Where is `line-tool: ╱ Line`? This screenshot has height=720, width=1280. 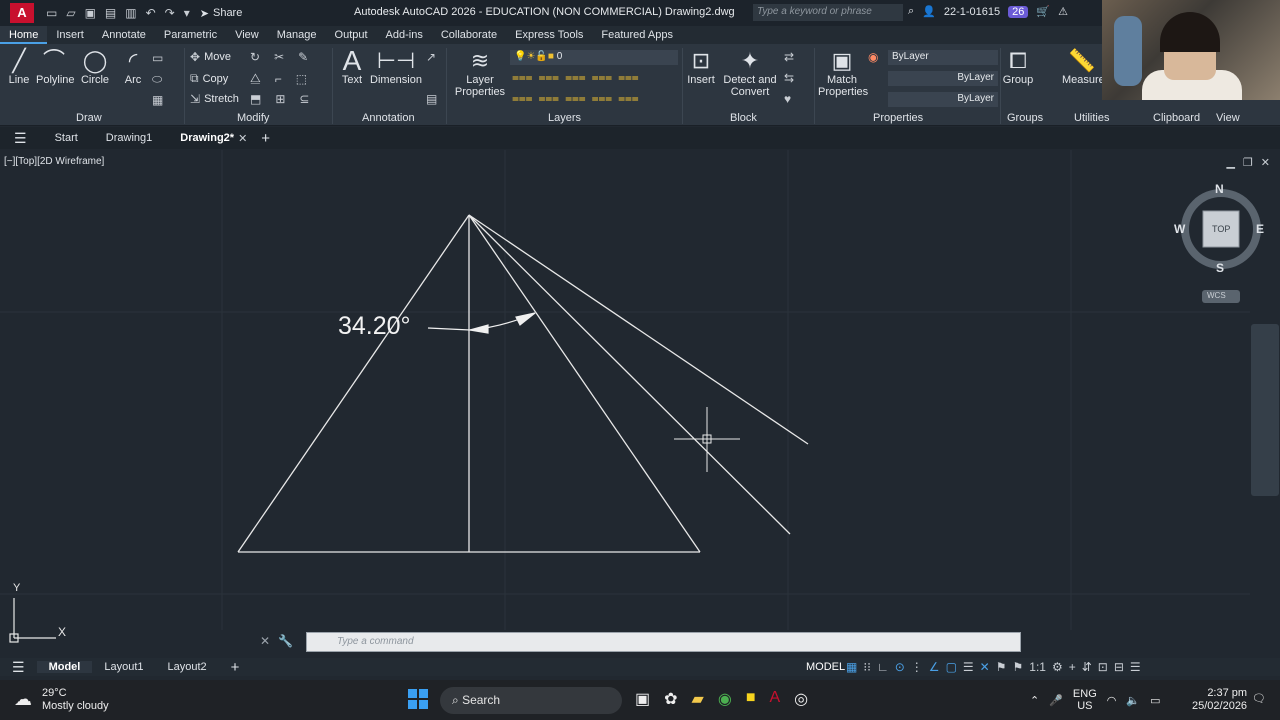 line-tool: ╱ Line is located at coordinates (19, 67).